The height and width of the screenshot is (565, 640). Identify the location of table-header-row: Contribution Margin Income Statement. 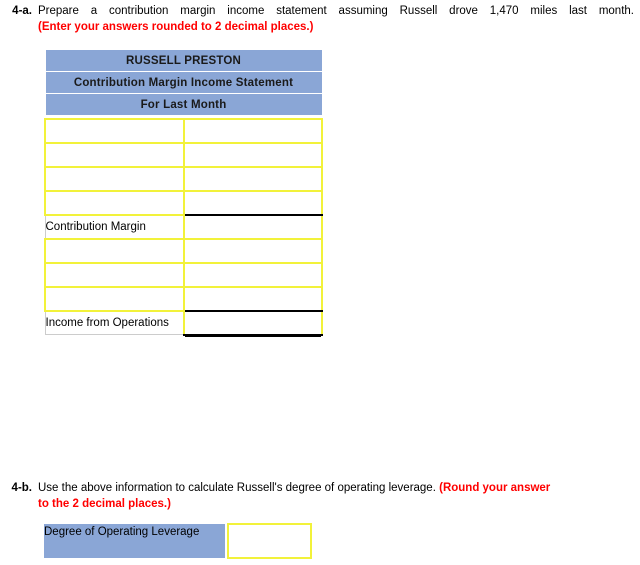
(183, 82).